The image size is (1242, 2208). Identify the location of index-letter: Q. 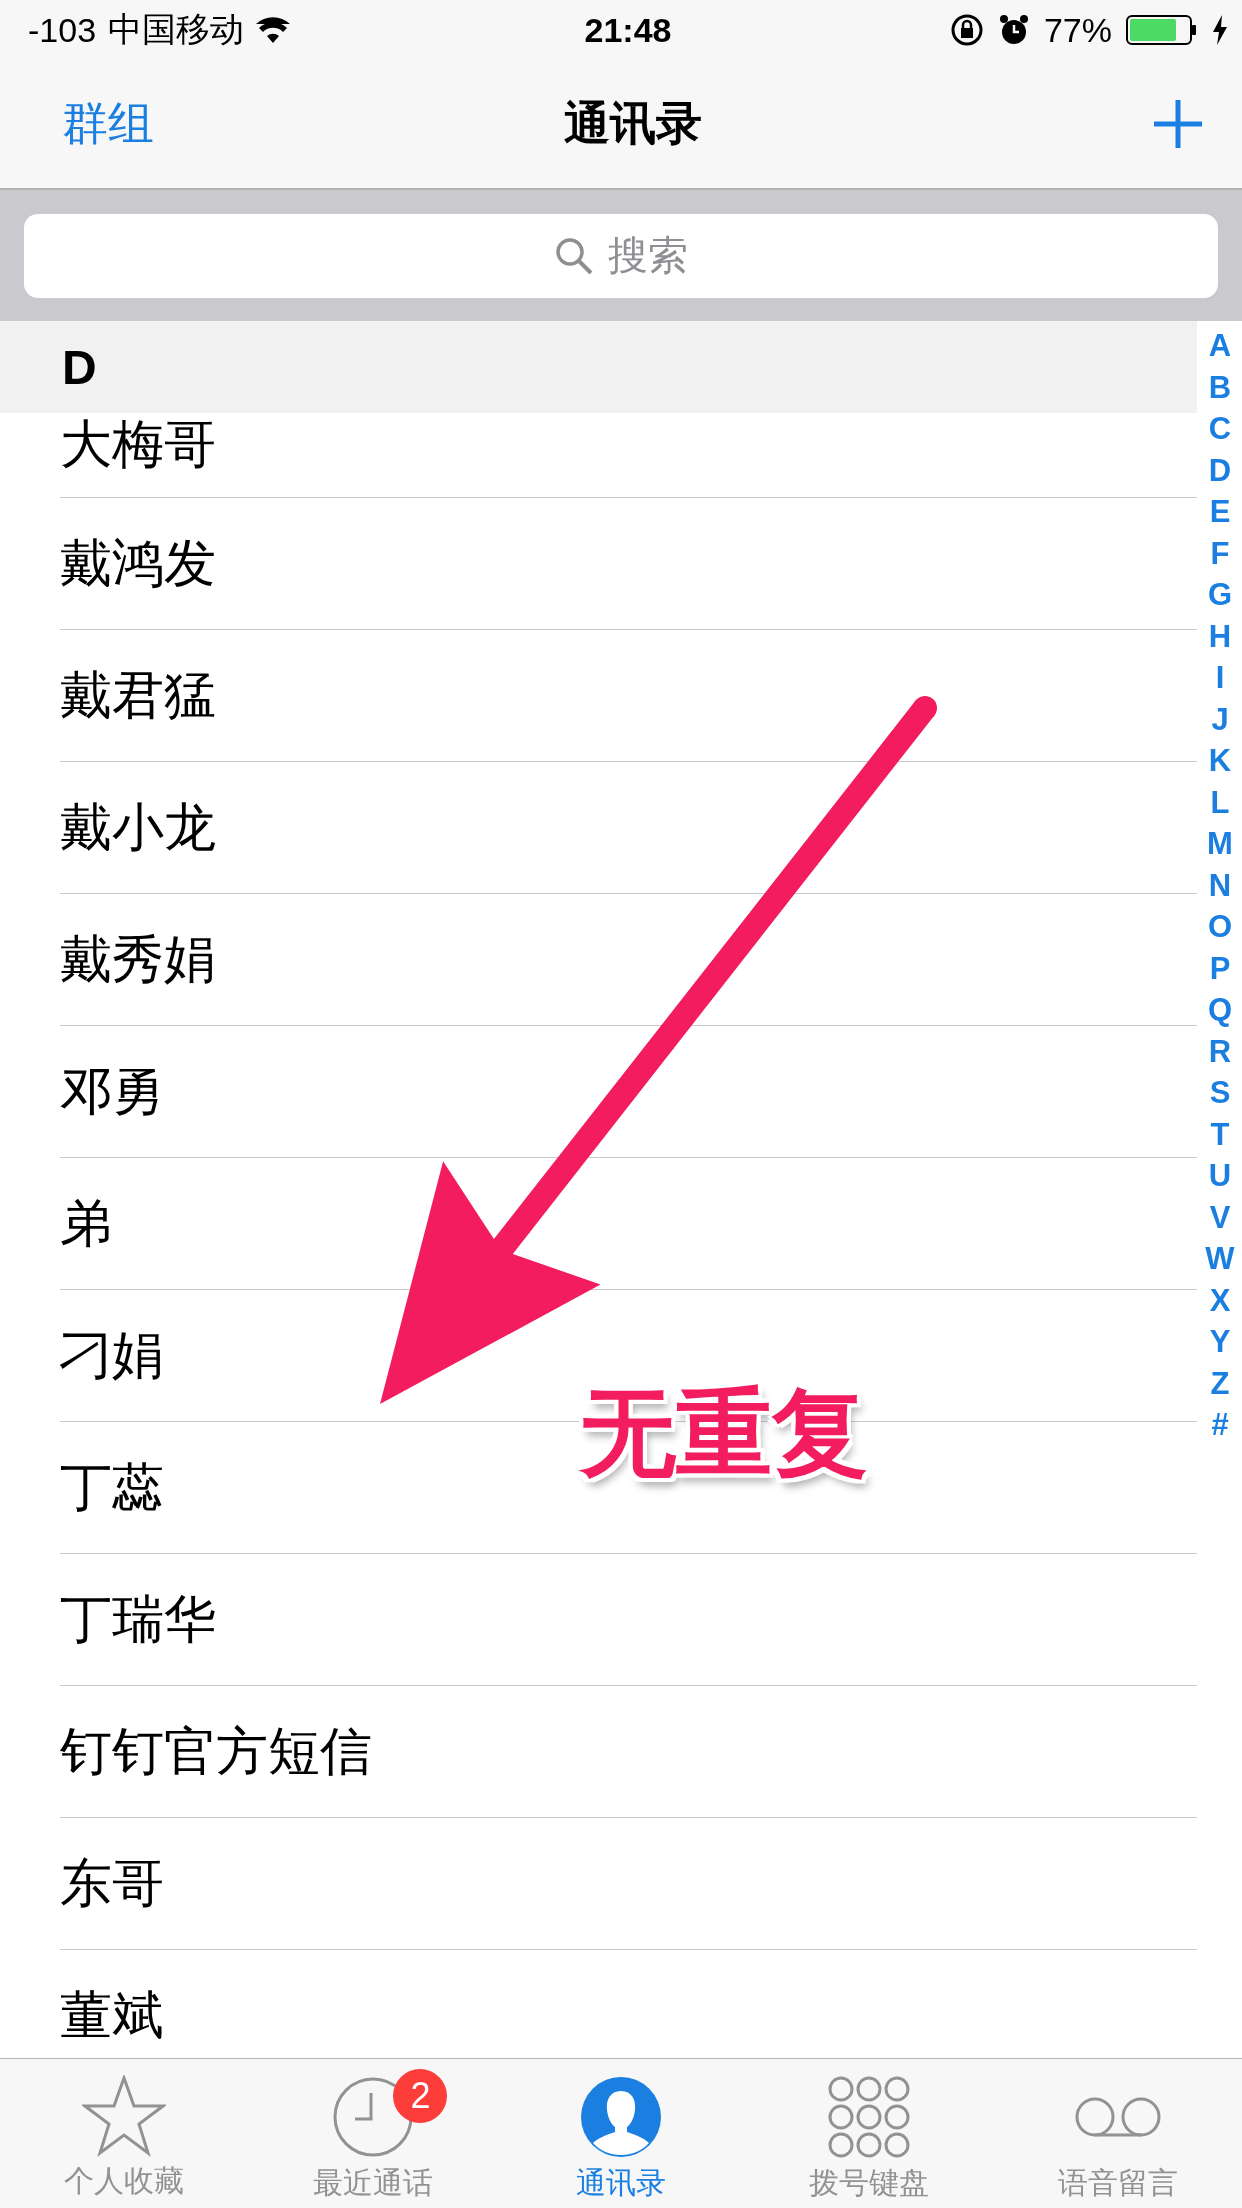
(1220, 1010).